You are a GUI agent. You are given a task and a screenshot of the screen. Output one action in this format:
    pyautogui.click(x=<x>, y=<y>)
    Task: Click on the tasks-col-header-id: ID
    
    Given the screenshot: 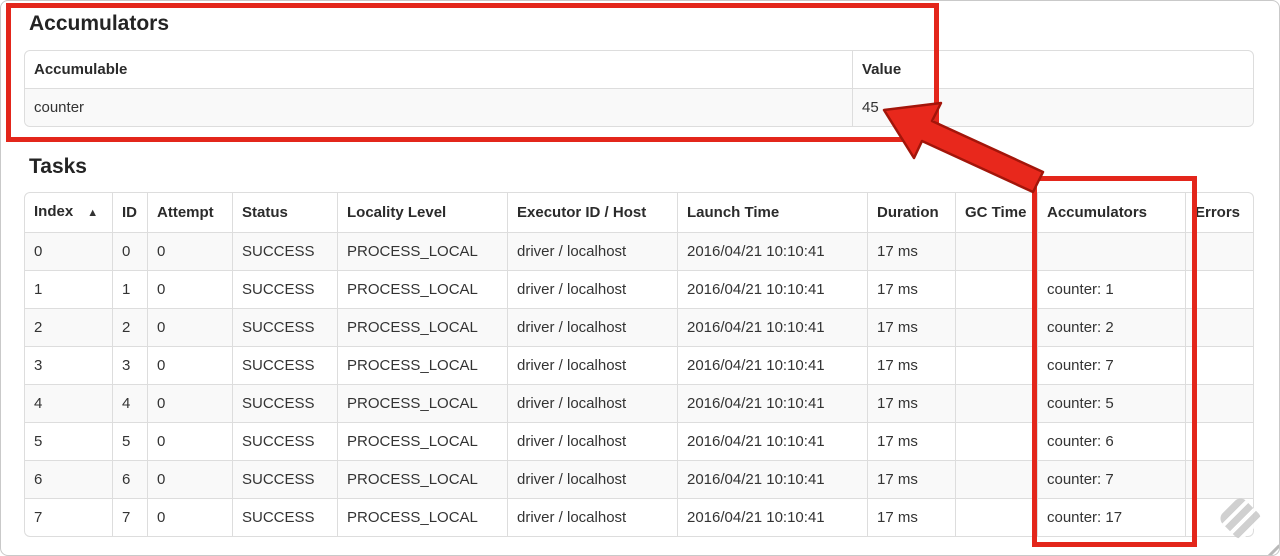 What is the action you would take?
    pyautogui.click(x=129, y=212)
    